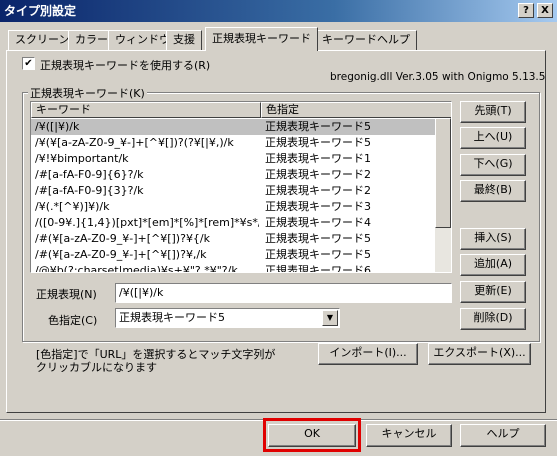  Describe the element at coordinates (493, 319) in the screenshot. I see `delete-button: 削除(D)` at that location.